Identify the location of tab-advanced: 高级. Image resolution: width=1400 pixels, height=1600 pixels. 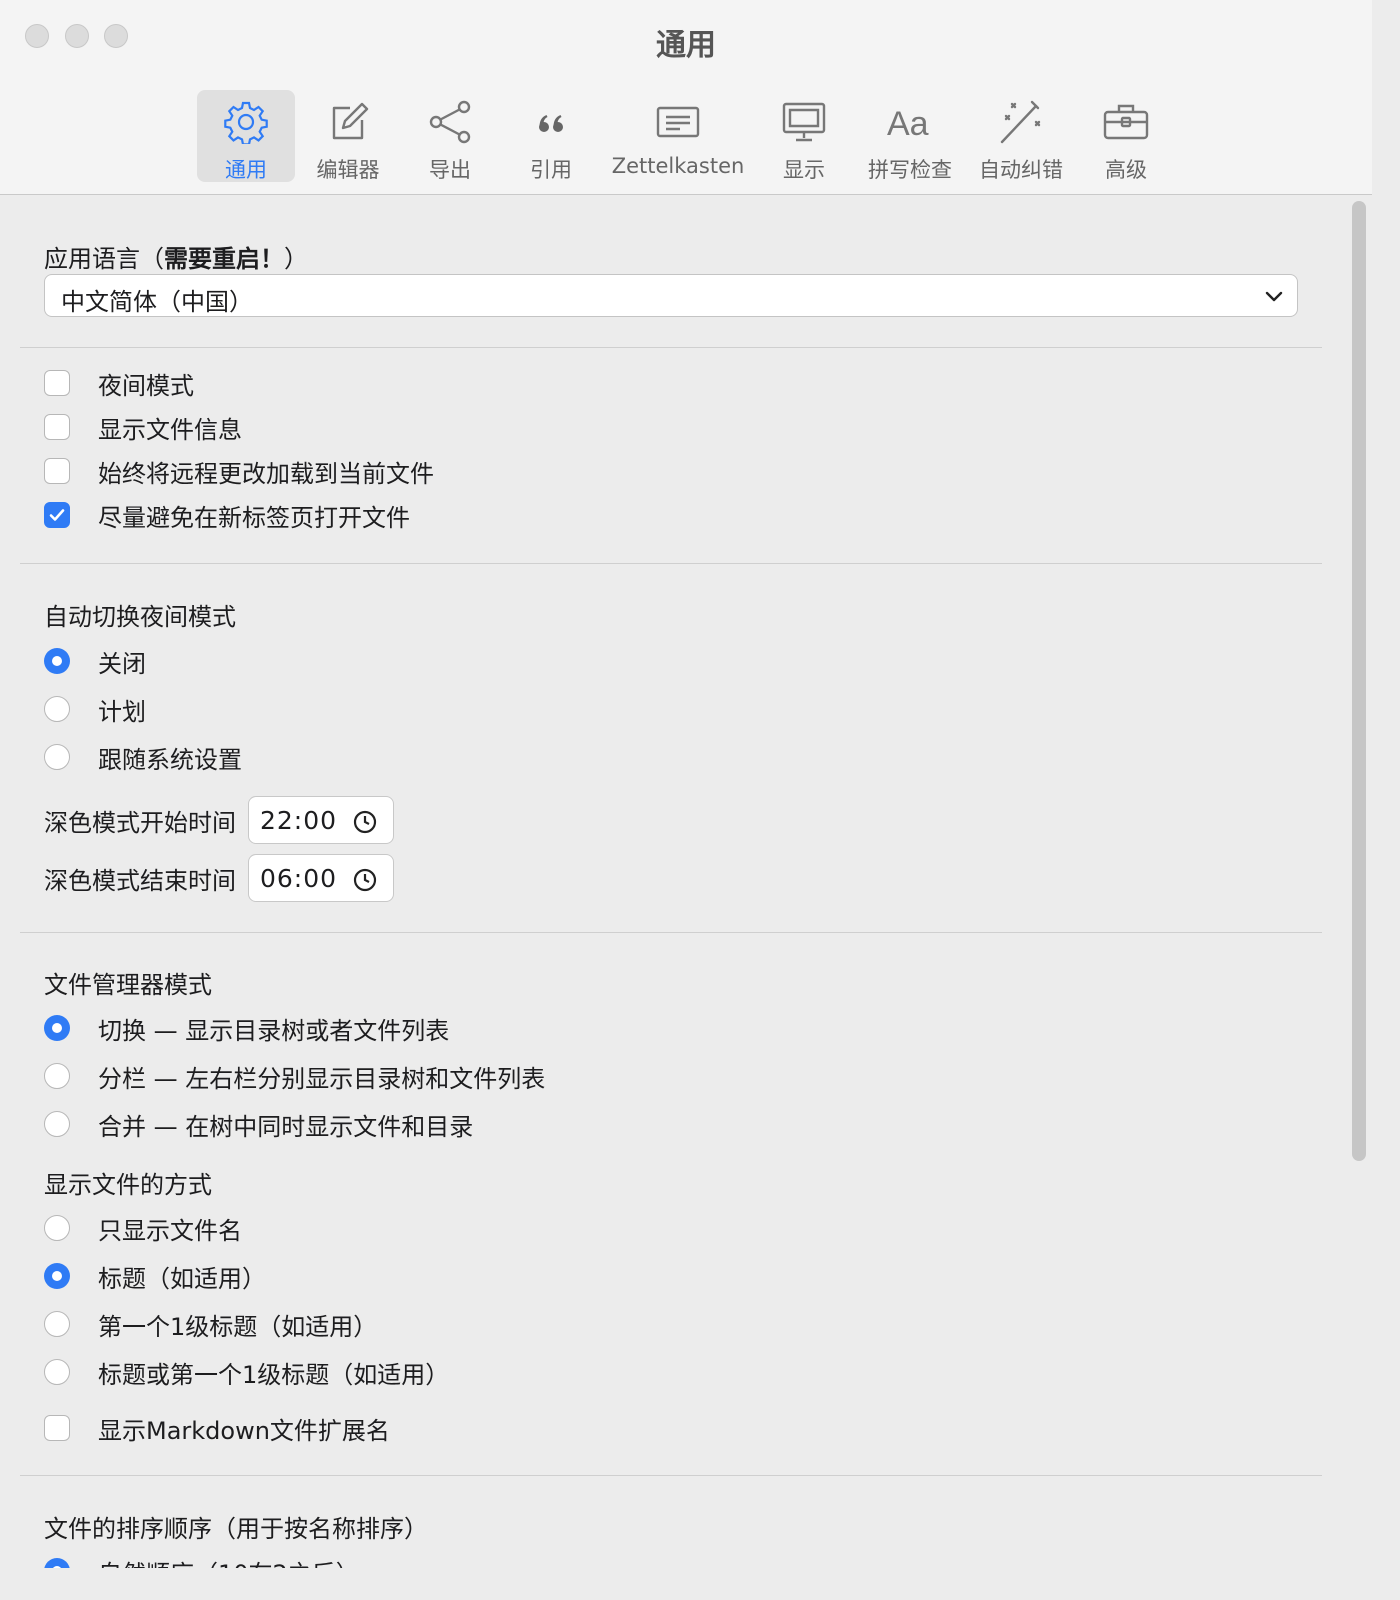
(1126, 136).